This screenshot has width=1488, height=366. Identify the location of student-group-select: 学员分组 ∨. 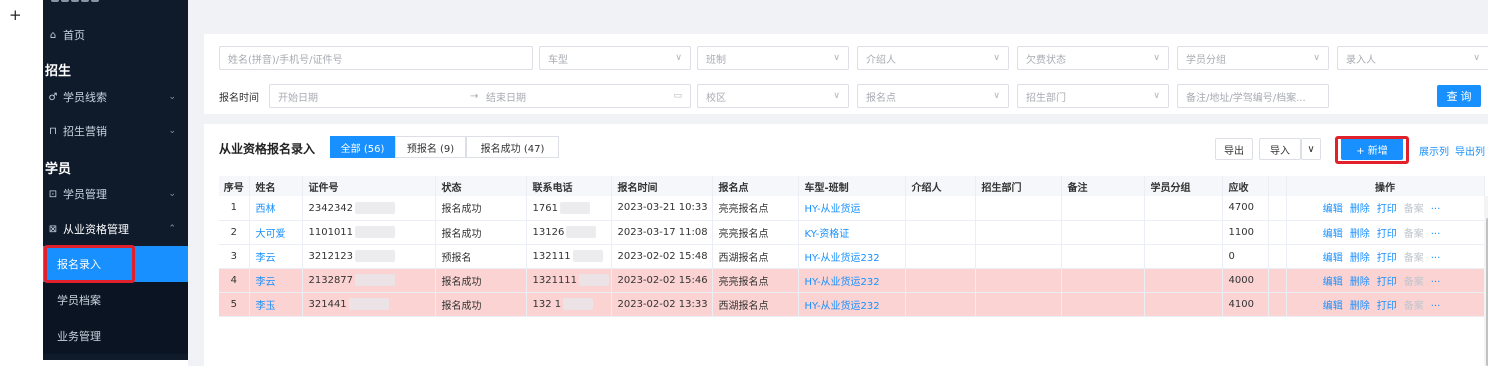
(1253, 58).